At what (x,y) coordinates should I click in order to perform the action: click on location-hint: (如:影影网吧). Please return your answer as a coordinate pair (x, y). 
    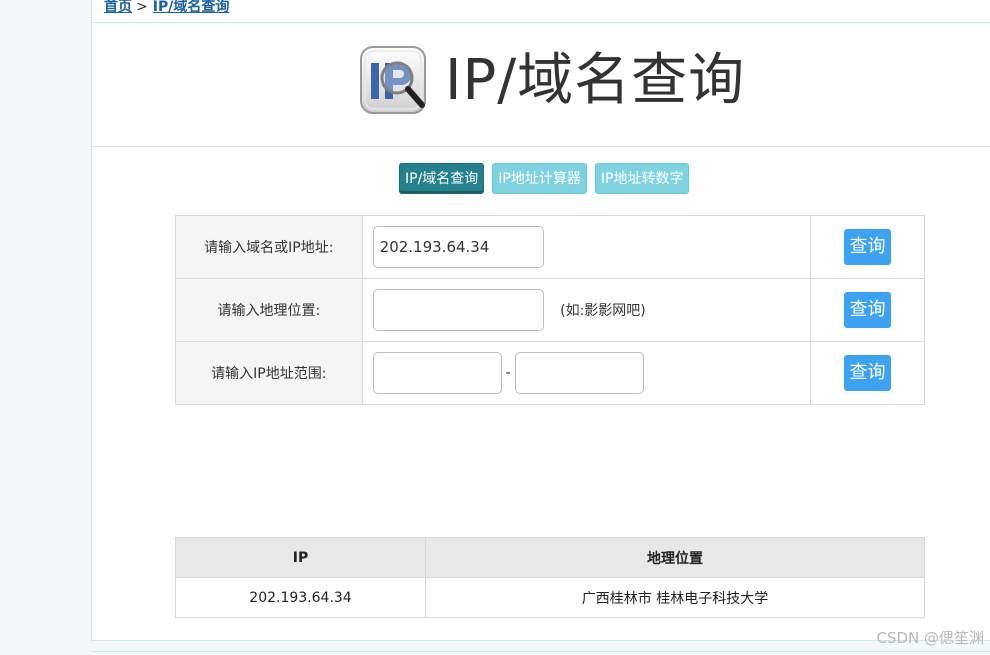
    Looking at the image, I should click on (603, 311).